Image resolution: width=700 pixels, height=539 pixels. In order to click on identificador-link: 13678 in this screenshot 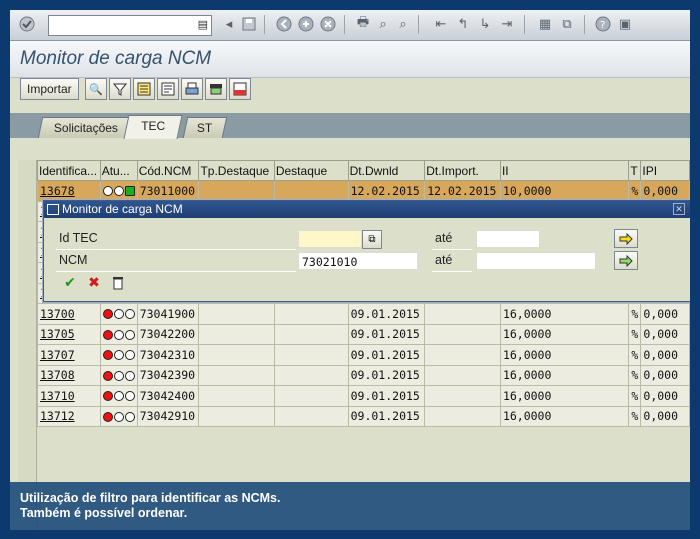, I will do `click(69, 191)`.